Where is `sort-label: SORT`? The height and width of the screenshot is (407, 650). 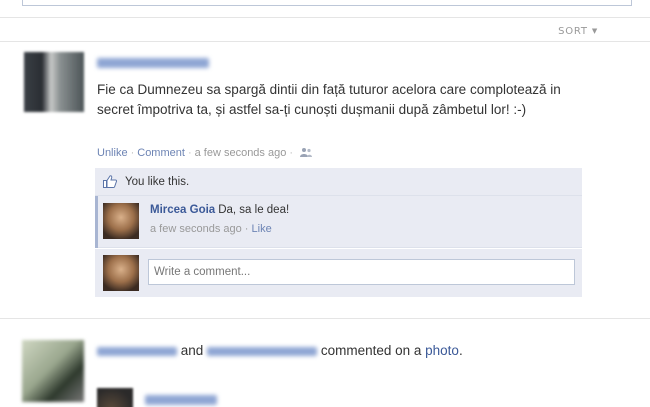 sort-label: SORT is located at coordinates (573, 31).